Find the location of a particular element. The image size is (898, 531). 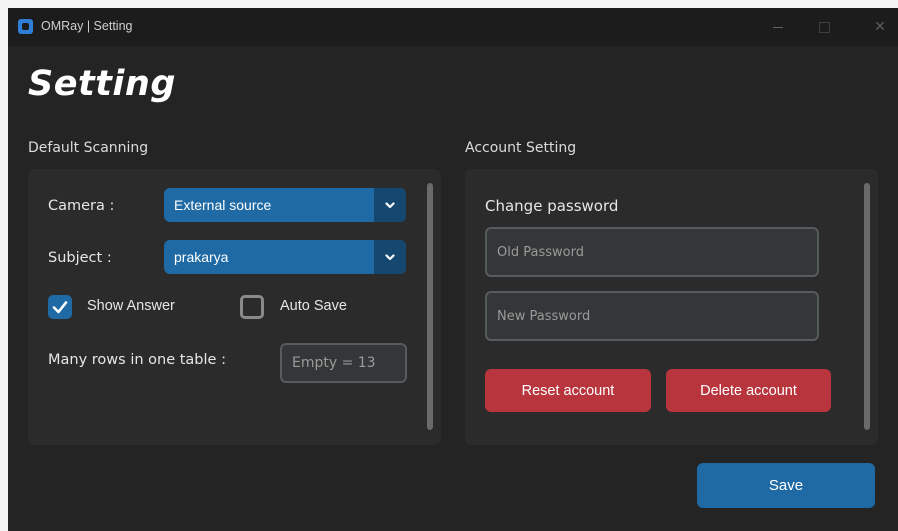

subject-select-value: prakarya is located at coordinates (201, 257).